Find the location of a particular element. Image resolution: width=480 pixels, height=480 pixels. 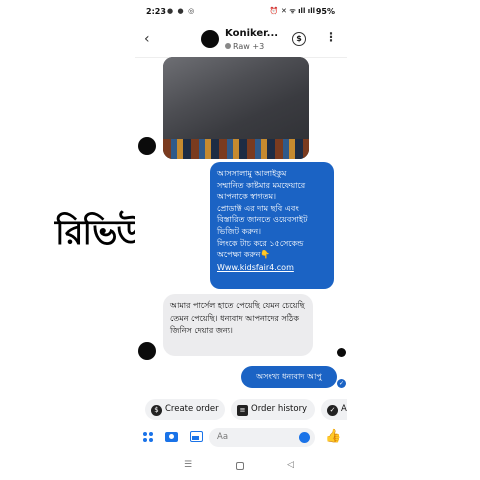

like-icon: 👍 is located at coordinates (333, 436).